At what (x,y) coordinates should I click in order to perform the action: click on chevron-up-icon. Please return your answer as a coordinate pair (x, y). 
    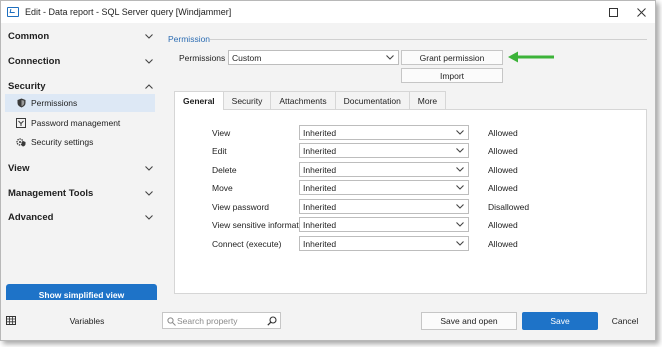
    Looking at the image, I should click on (149, 86).